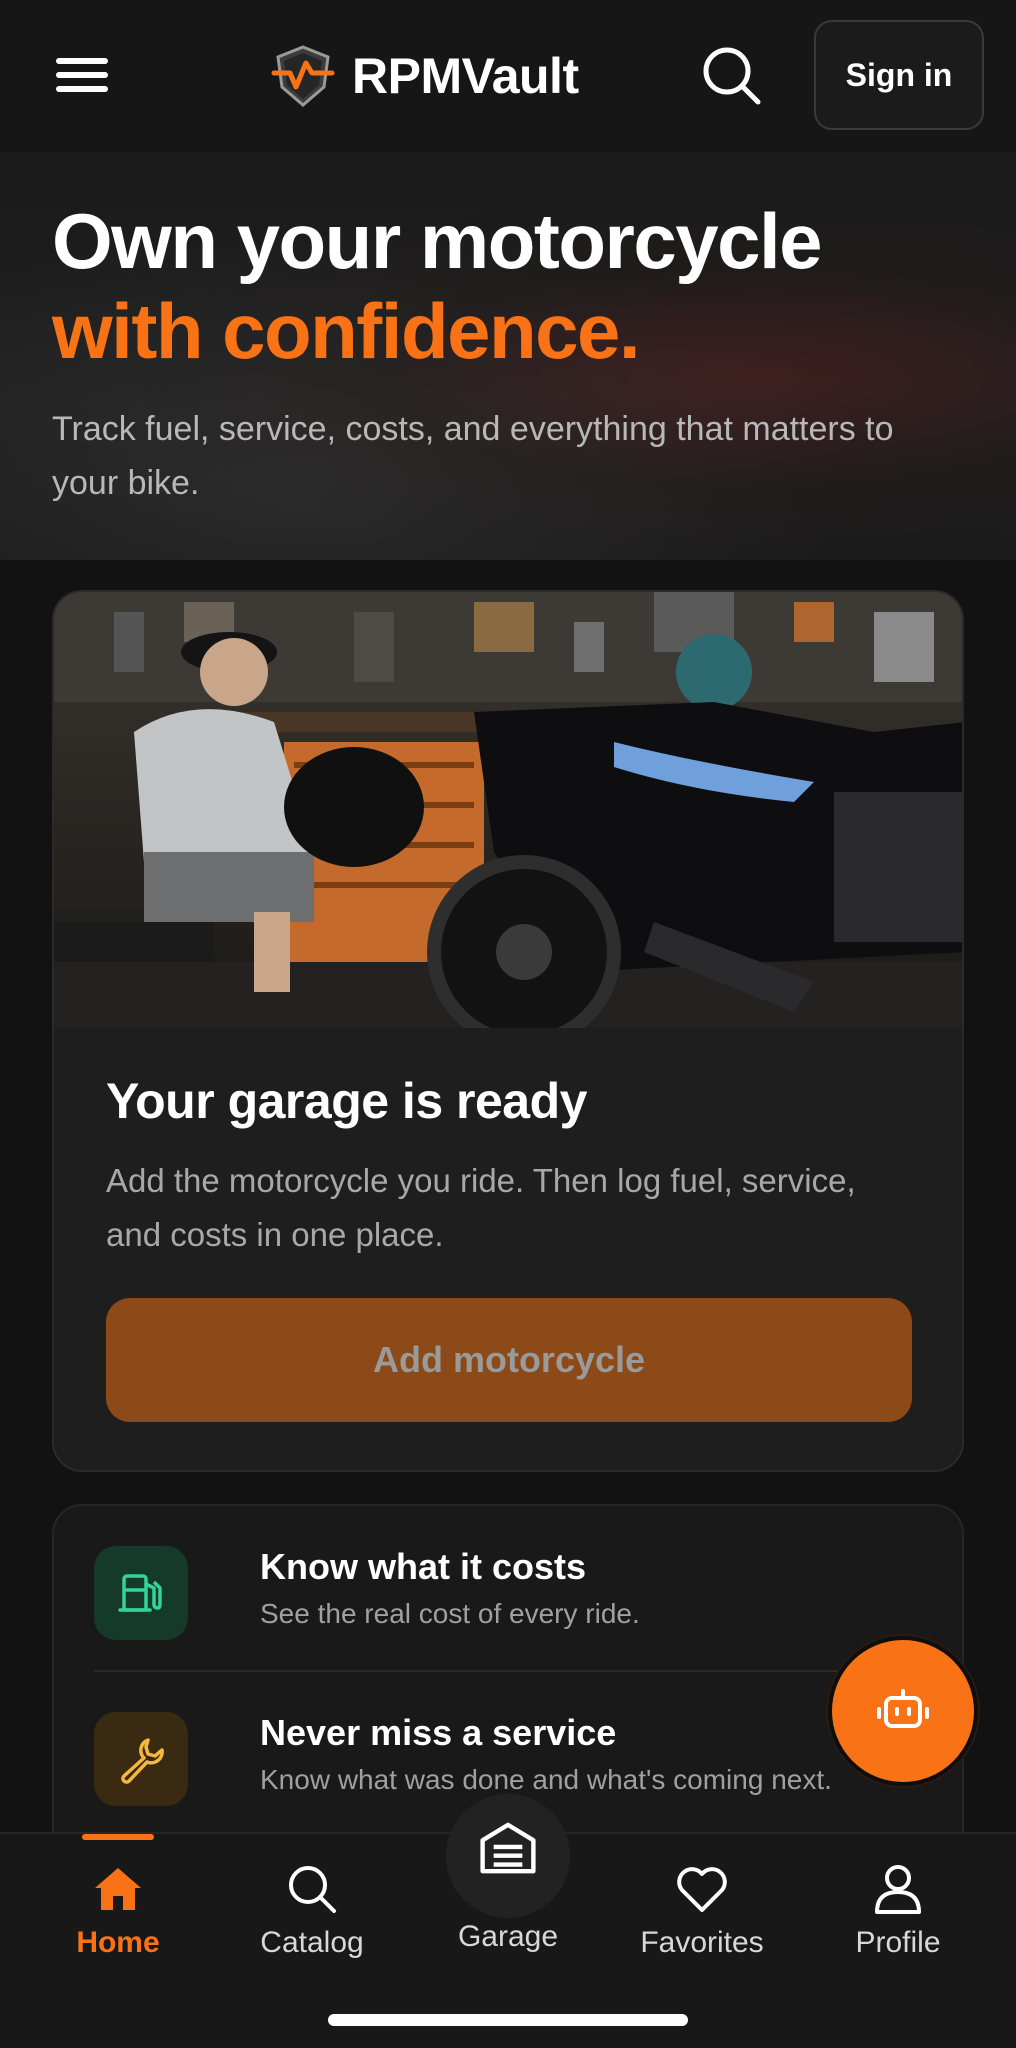 The image size is (1016, 2048). What do you see at coordinates (903, 1708) in the screenshot?
I see `robot-icon` at bounding box center [903, 1708].